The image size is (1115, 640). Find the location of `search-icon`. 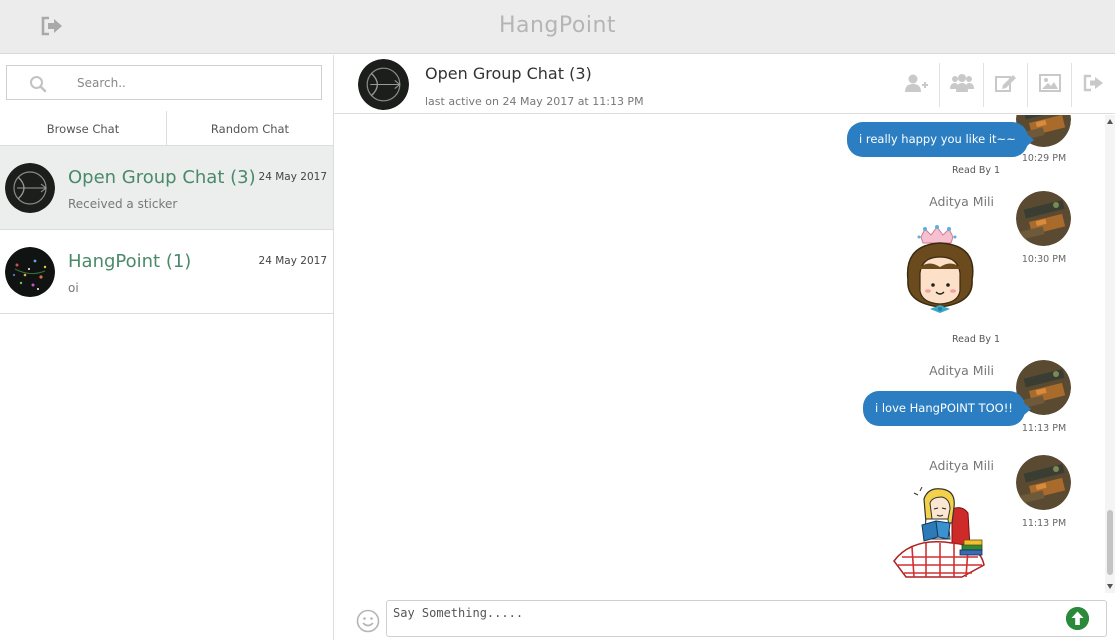

search-icon is located at coordinates (38, 84).